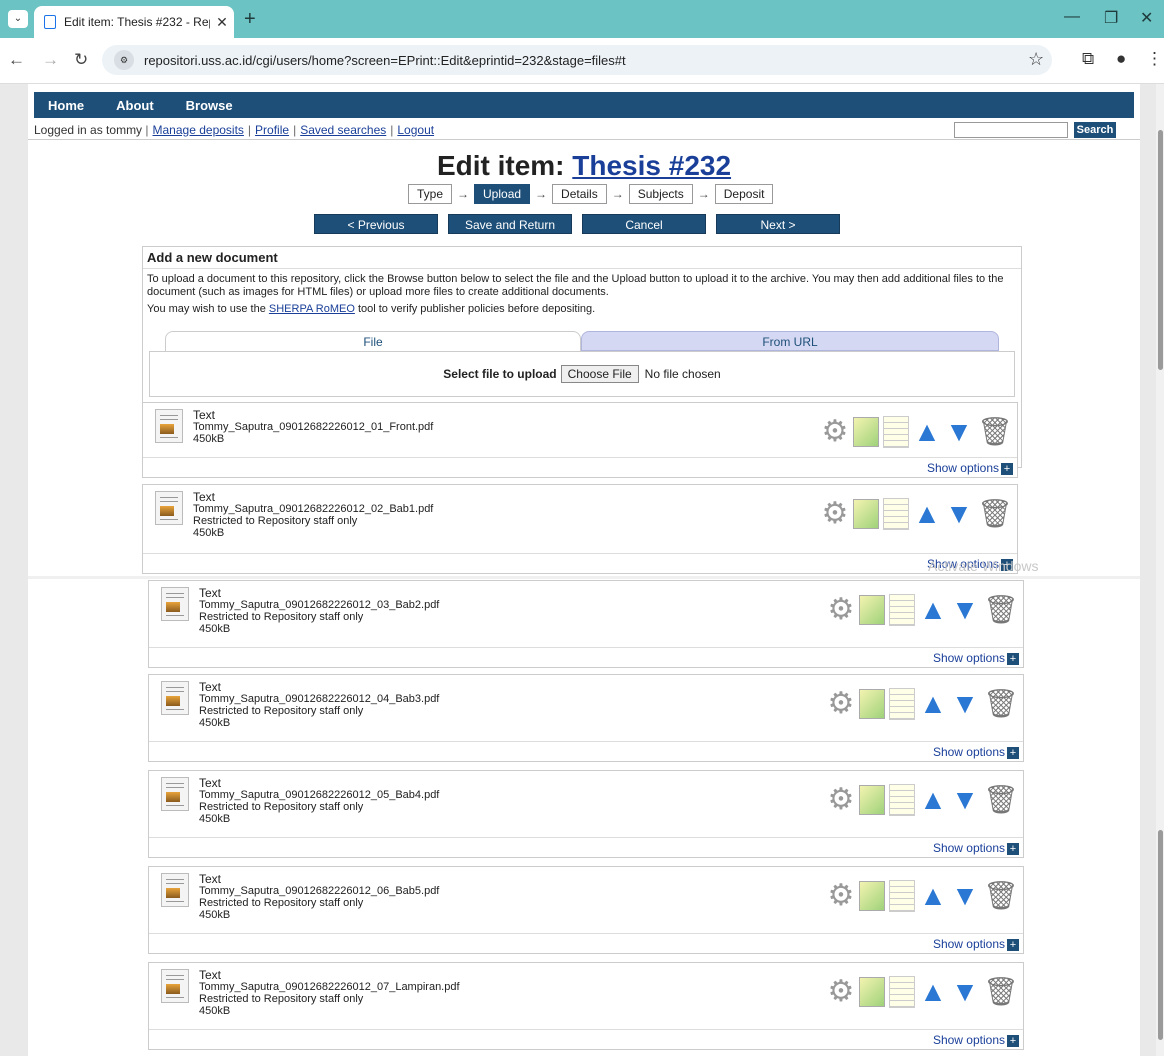 Image resolution: width=1164 pixels, height=1056 pixels. I want to click on search-button: Search, so click(1095, 130).